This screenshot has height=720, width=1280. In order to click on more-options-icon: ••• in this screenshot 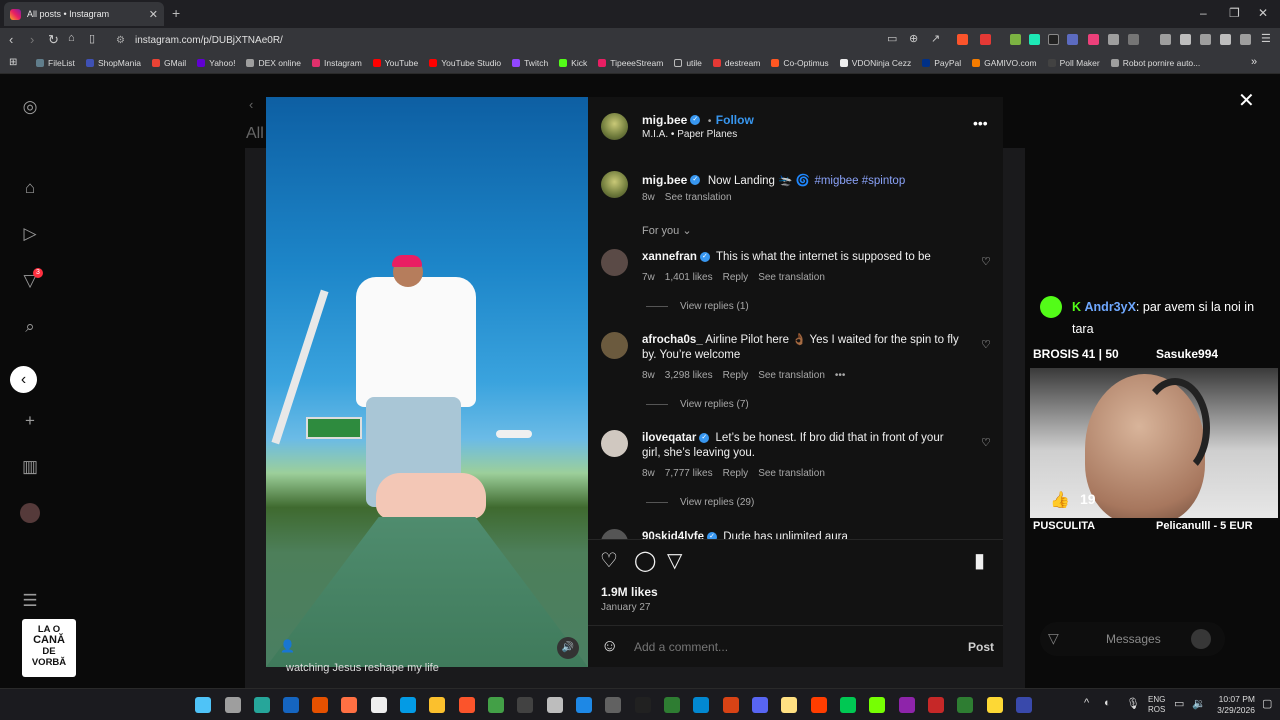, I will do `click(980, 123)`.